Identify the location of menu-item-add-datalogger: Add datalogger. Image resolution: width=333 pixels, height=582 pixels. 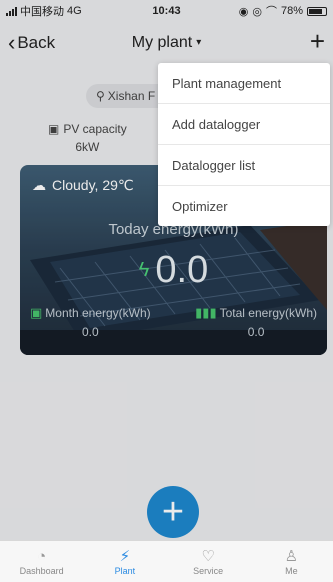
(244, 124).